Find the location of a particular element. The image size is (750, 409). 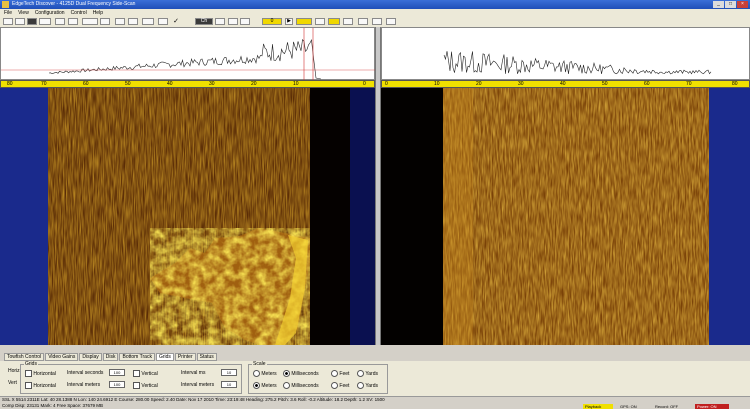

power-indicator: Power: ON is located at coordinates (712, 406).